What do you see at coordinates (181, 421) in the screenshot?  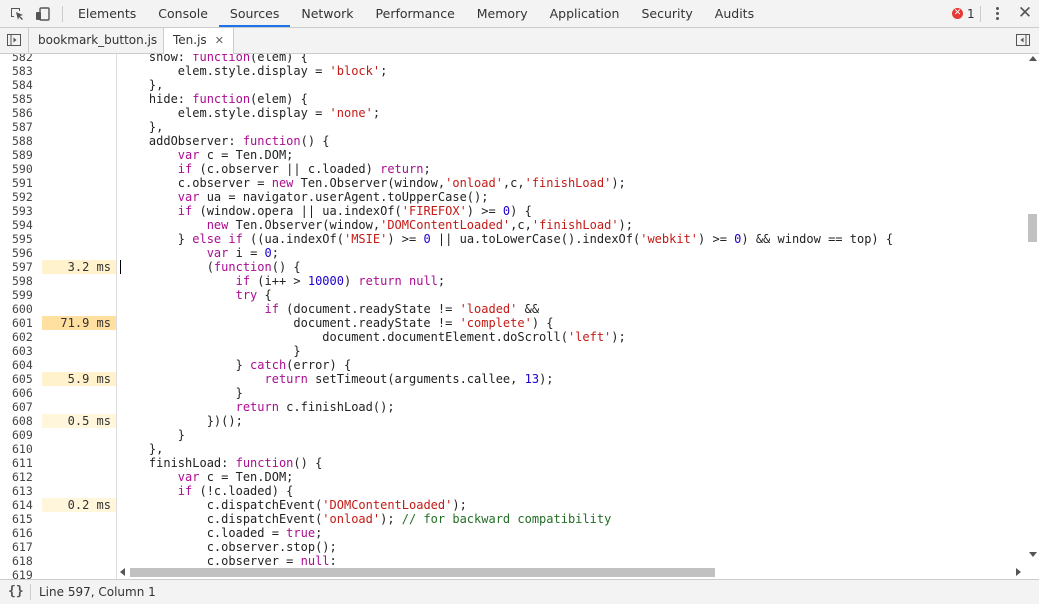 I see `code-line: })();` at bounding box center [181, 421].